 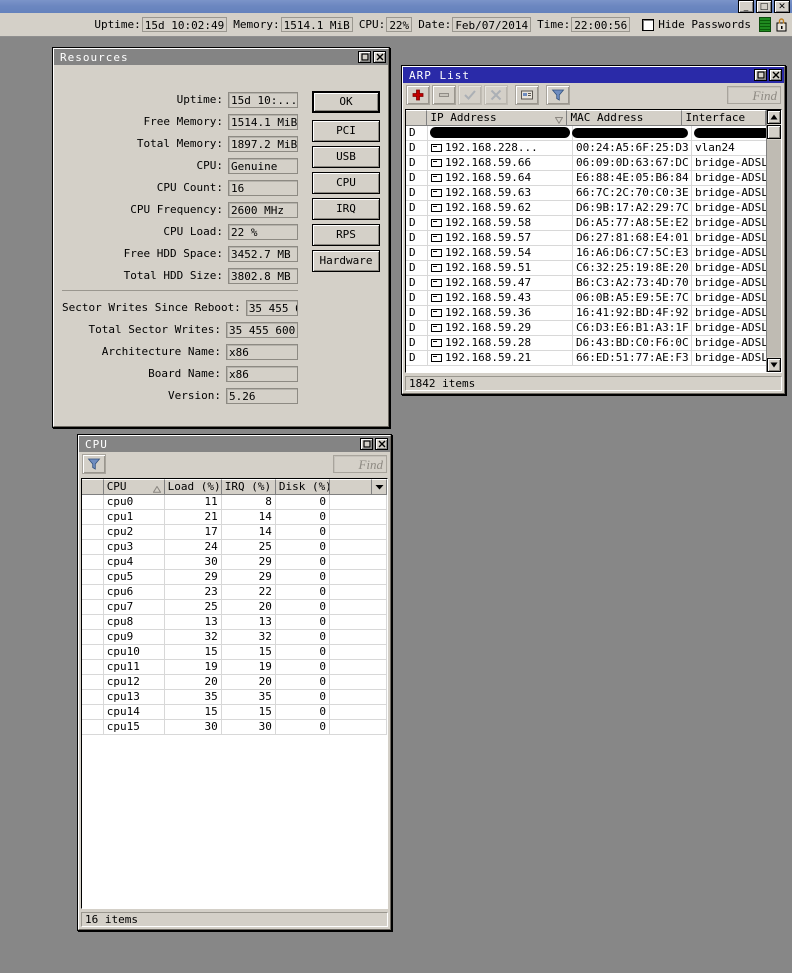 What do you see at coordinates (263, 121) in the screenshot?
I see `free-memory-field: 1514.1 MiB` at bounding box center [263, 121].